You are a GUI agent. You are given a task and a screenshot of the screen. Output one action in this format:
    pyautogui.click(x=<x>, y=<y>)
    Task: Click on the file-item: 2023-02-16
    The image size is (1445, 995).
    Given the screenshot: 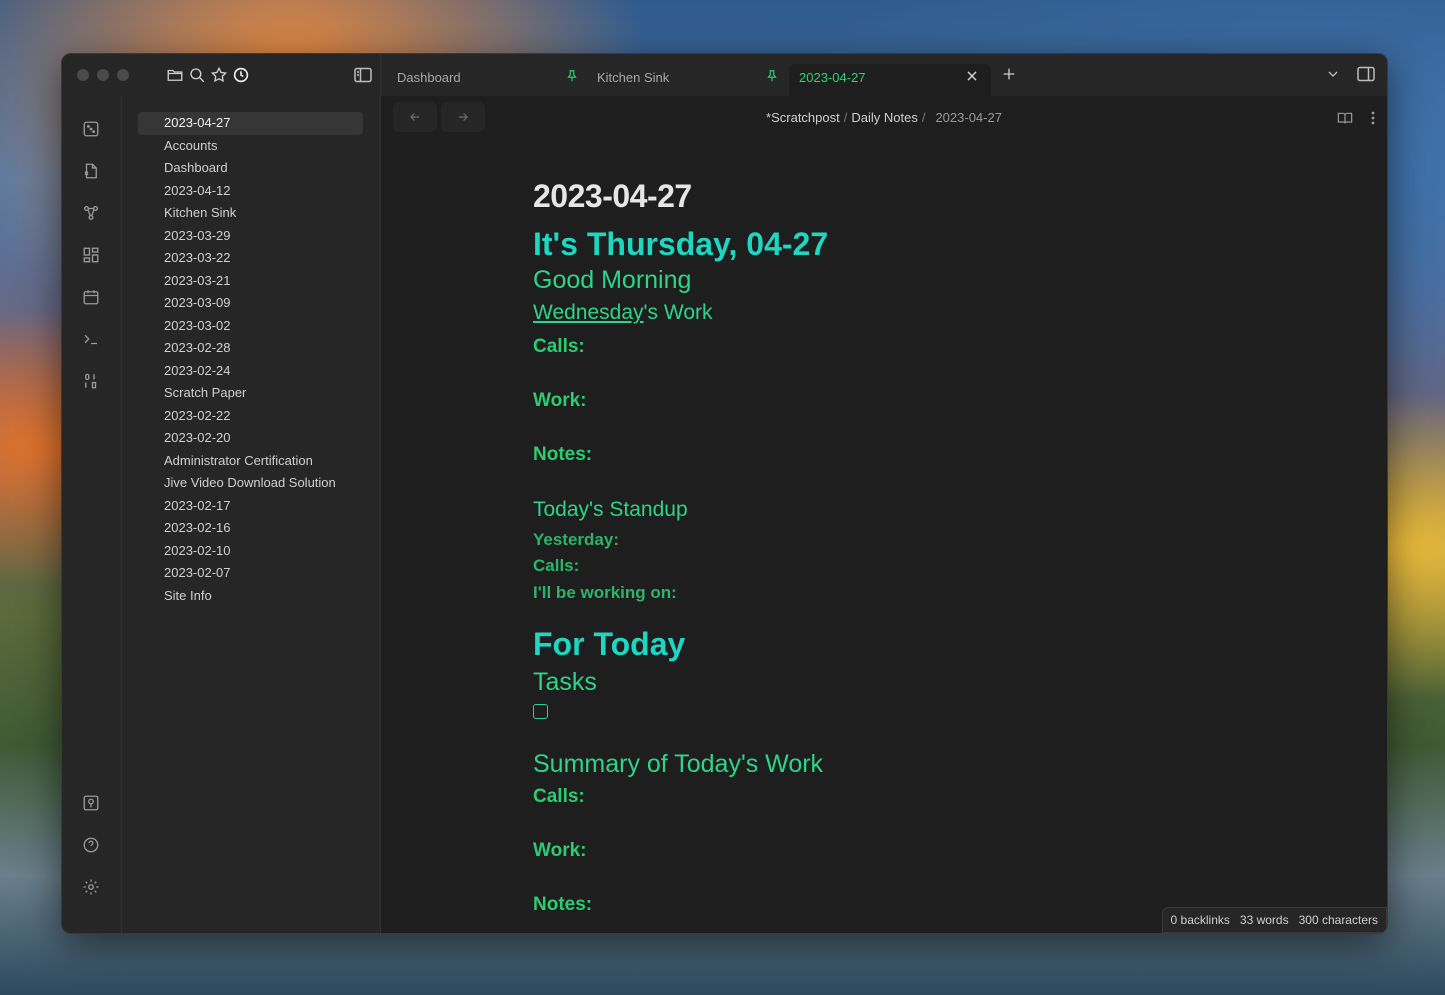 What is the action you would take?
    pyautogui.click(x=250, y=528)
    